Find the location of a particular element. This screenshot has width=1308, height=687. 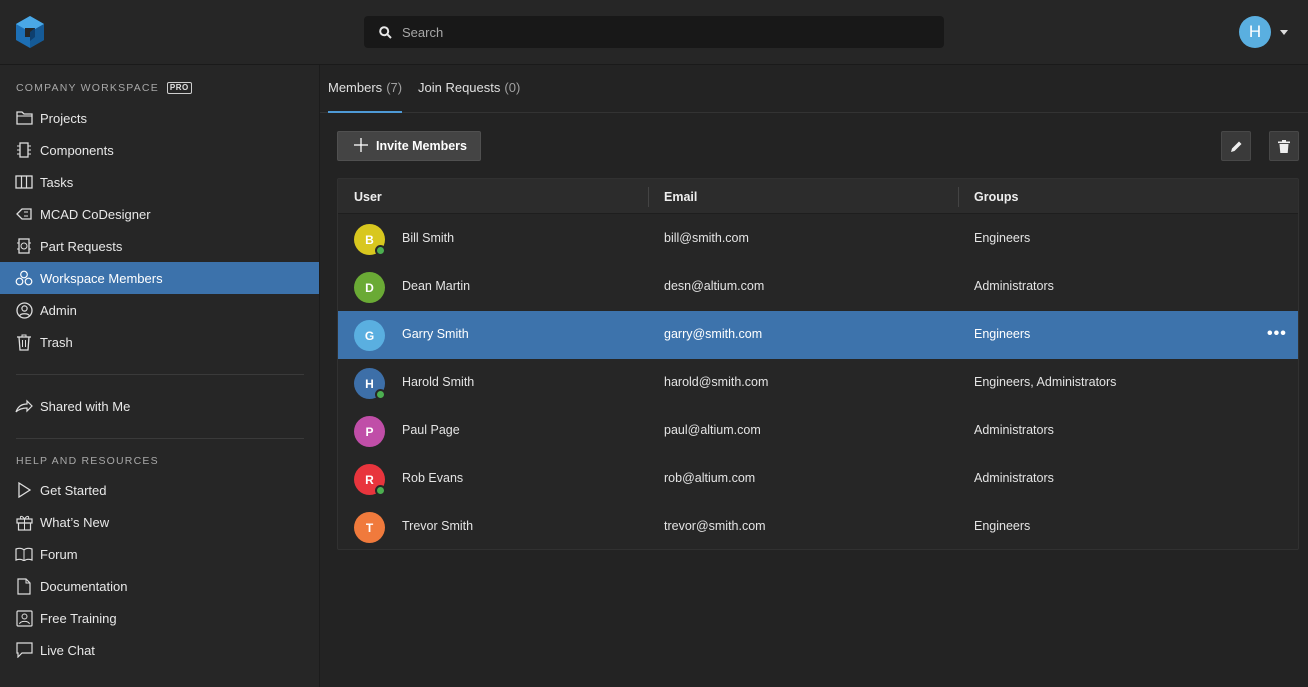

search-icon is located at coordinates (385, 32).